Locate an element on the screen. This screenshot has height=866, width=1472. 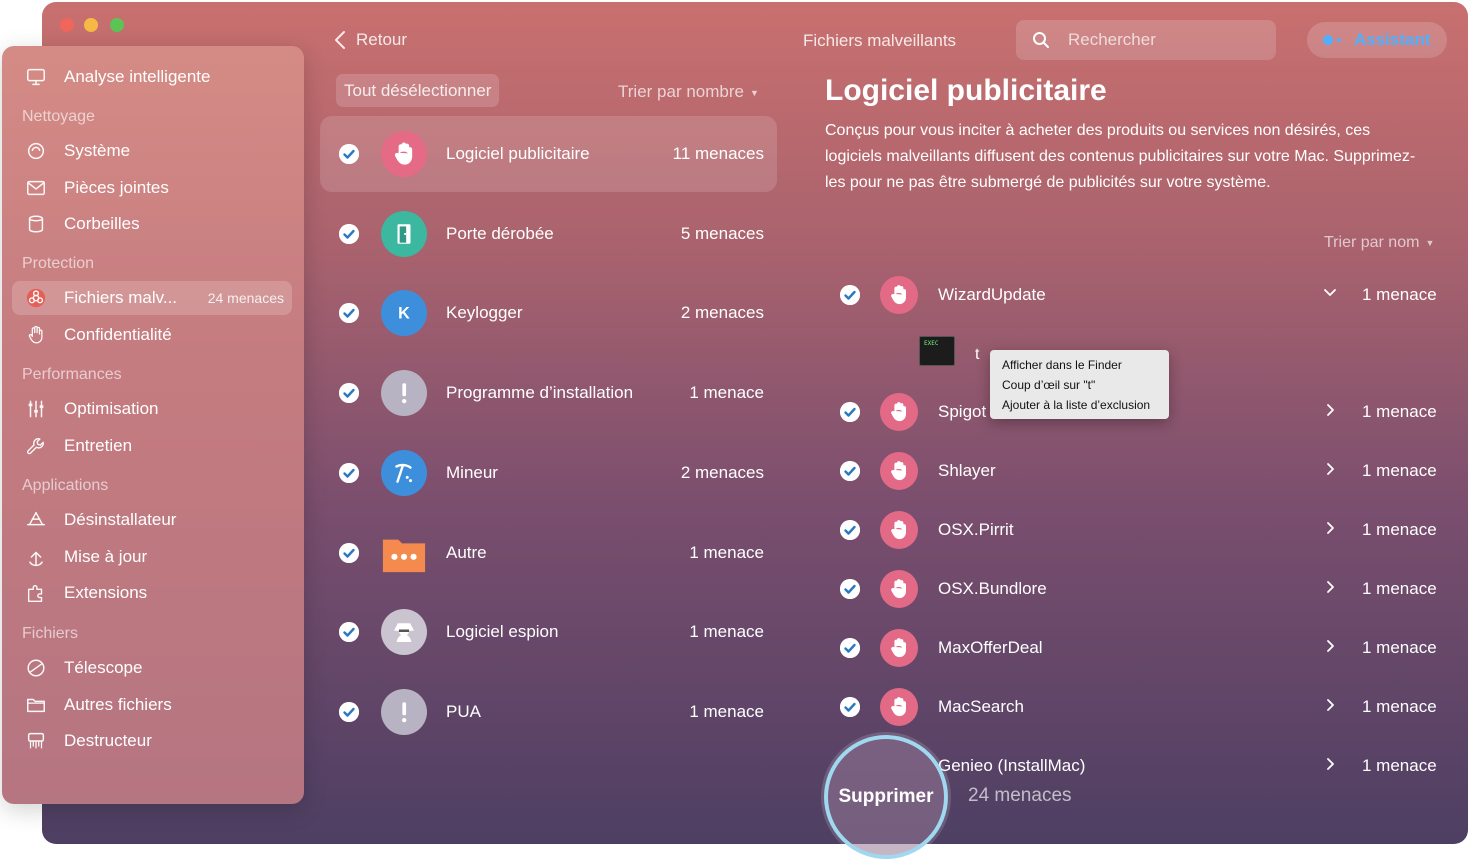
context-menu-item-show-in-finder: Afficher dans le Finder is located at coordinates (1079, 367).